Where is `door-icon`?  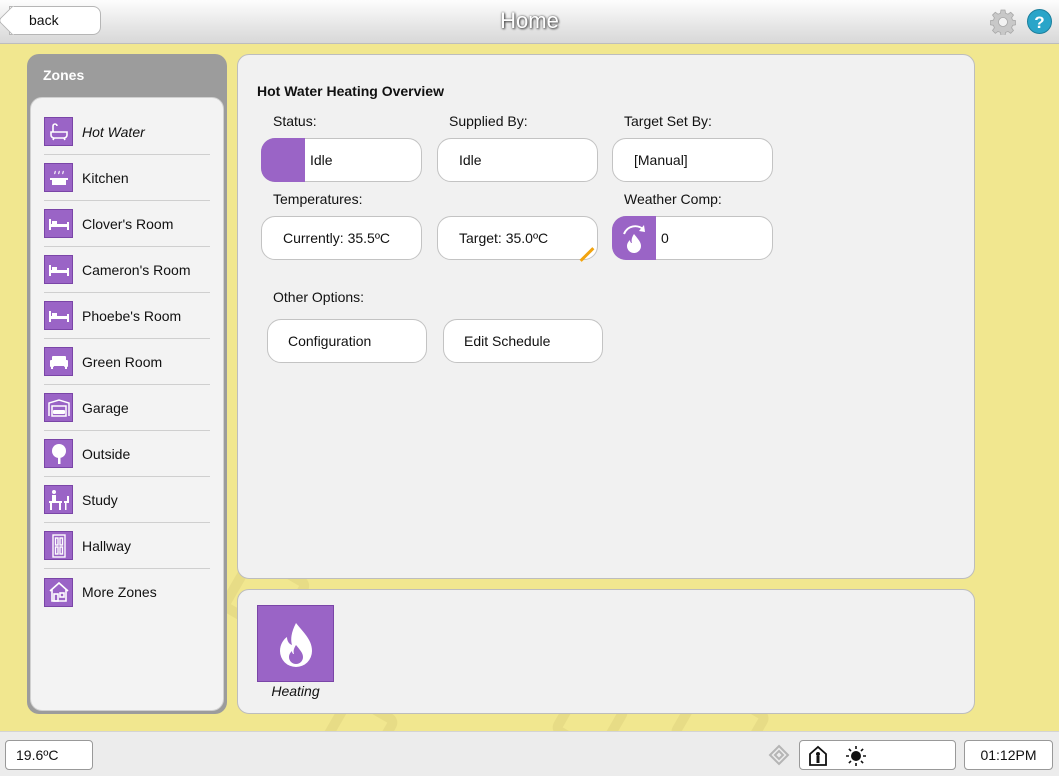
door-icon is located at coordinates (58, 545).